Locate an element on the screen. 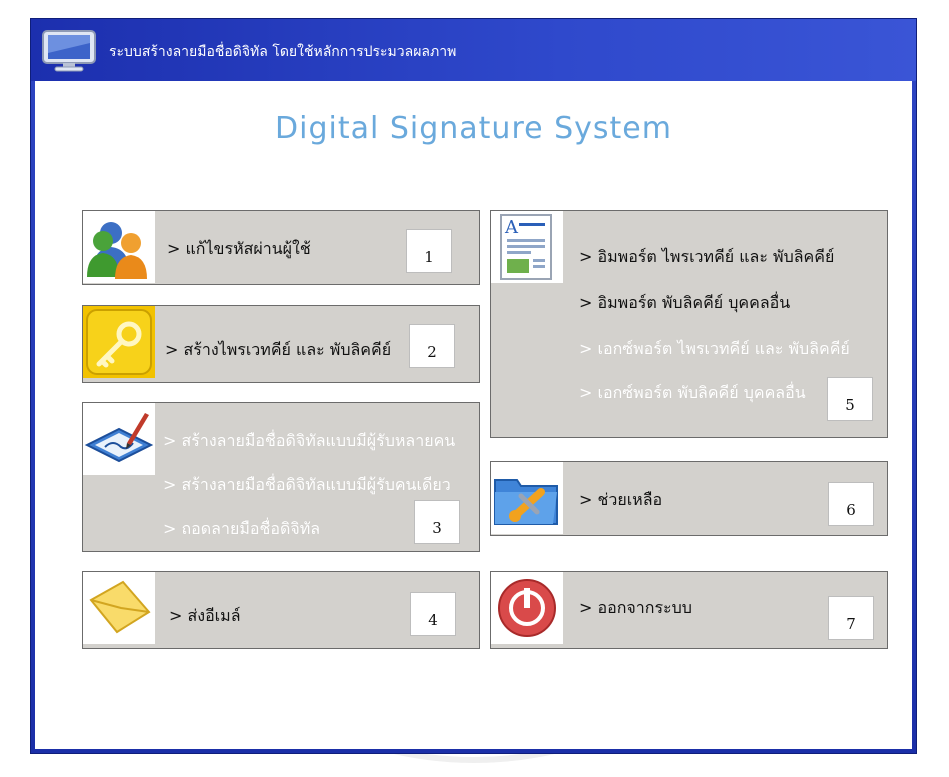 The width and height of the screenshot is (949, 777). panel-logout: > ออกจากระบบ 7 is located at coordinates (689, 610).